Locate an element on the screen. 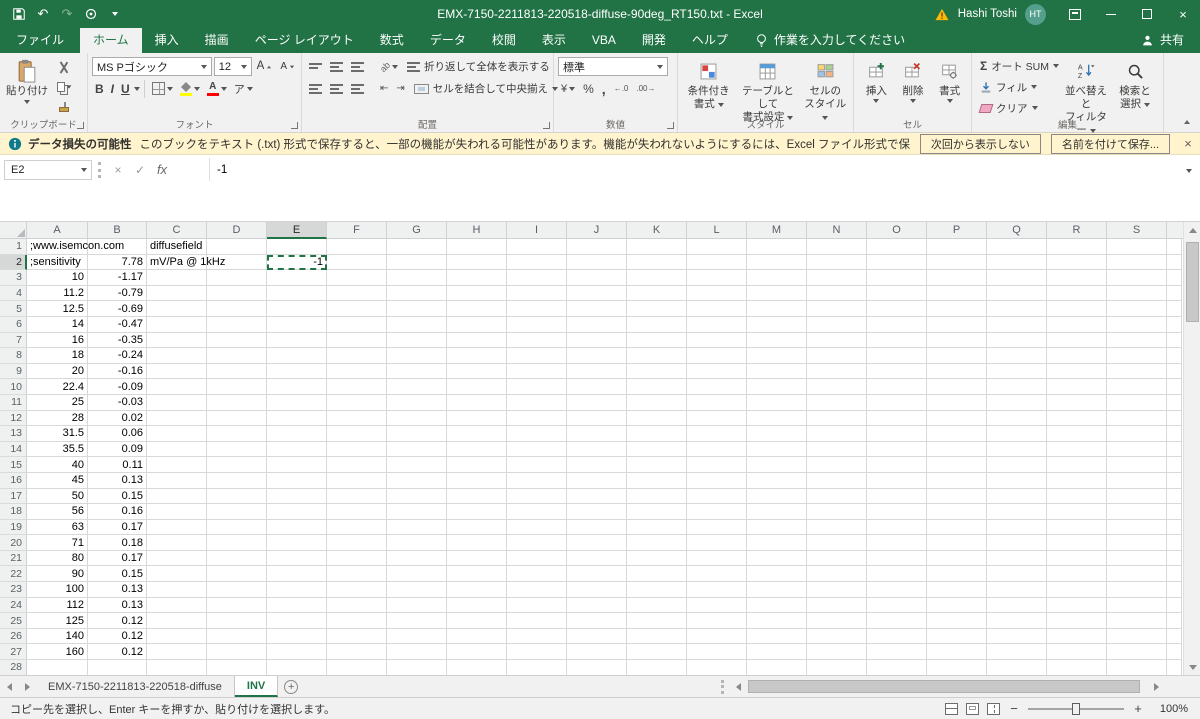 The image size is (1200, 719). cell-Q1 is located at coordinates (1017, 247).